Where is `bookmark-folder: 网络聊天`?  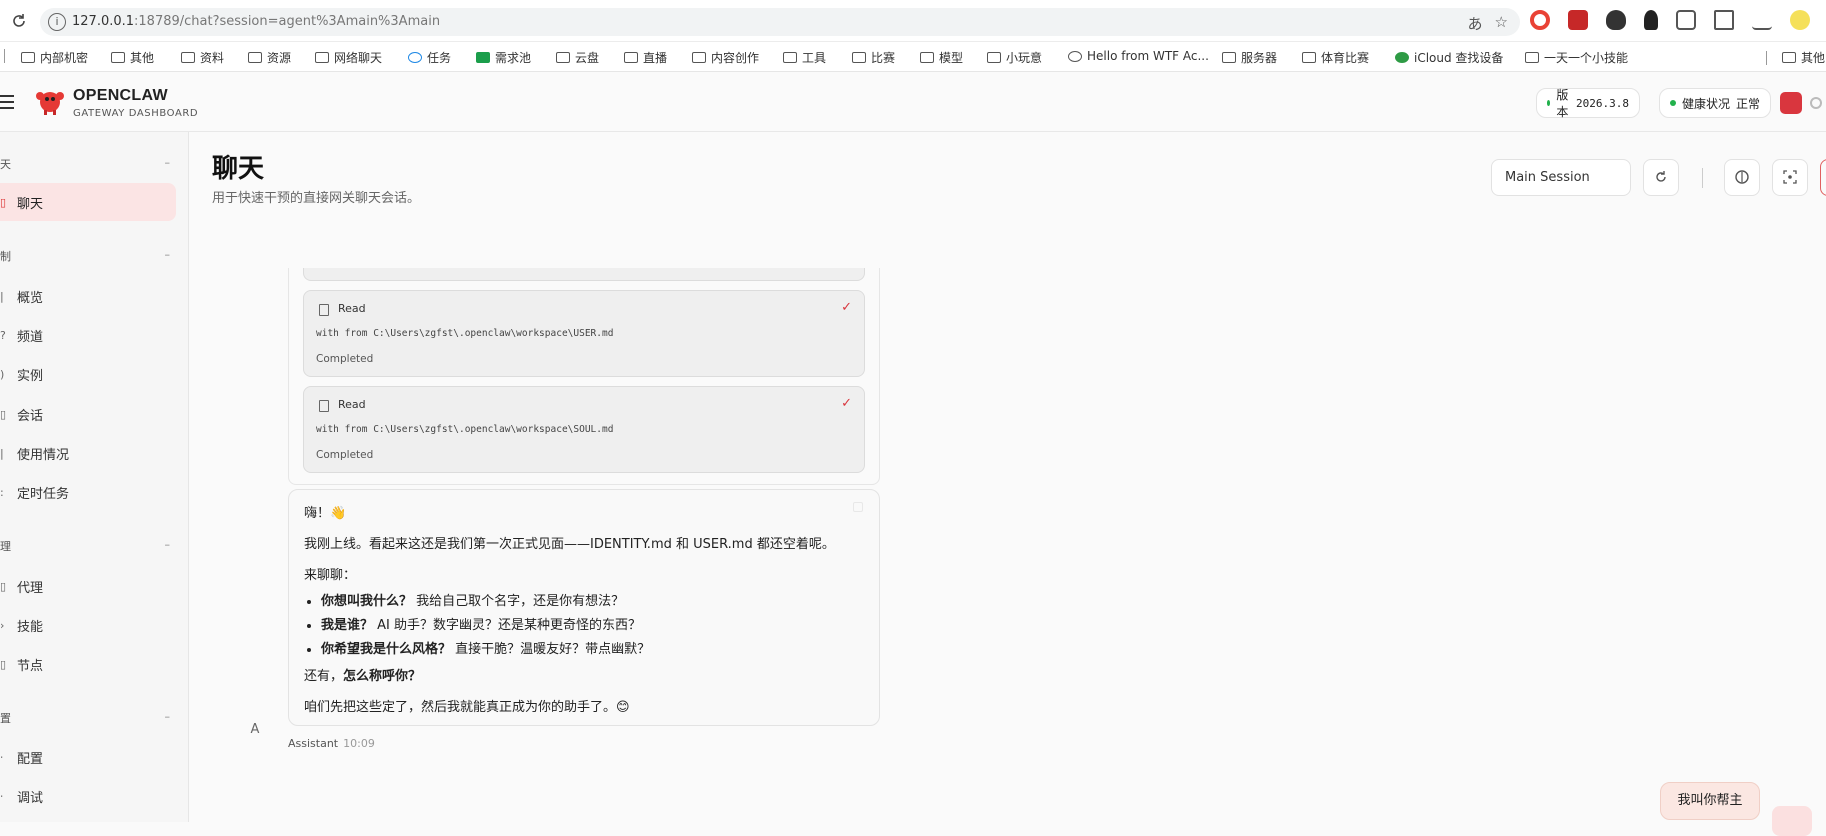
bookmark-folder: 网络聊天 is located at coordinates (348, 57).